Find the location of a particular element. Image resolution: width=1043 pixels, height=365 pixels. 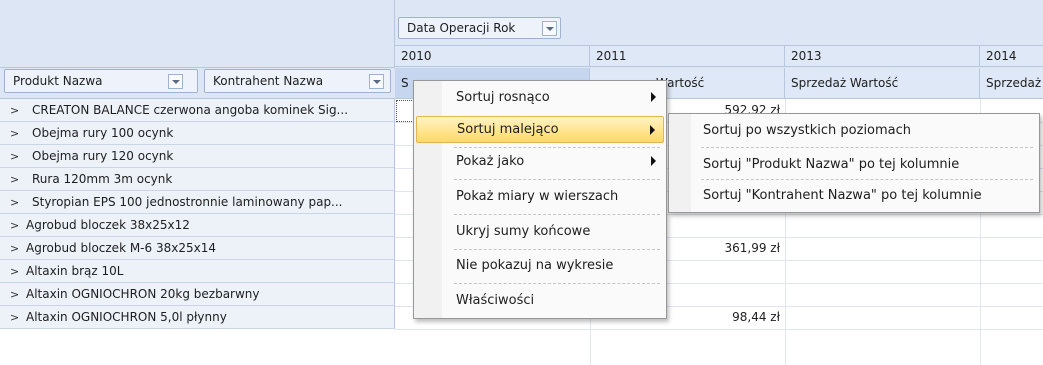

row-label: Altaxin OGNIOCHRON 5,0l płynny is located at coordinates (126, 317).